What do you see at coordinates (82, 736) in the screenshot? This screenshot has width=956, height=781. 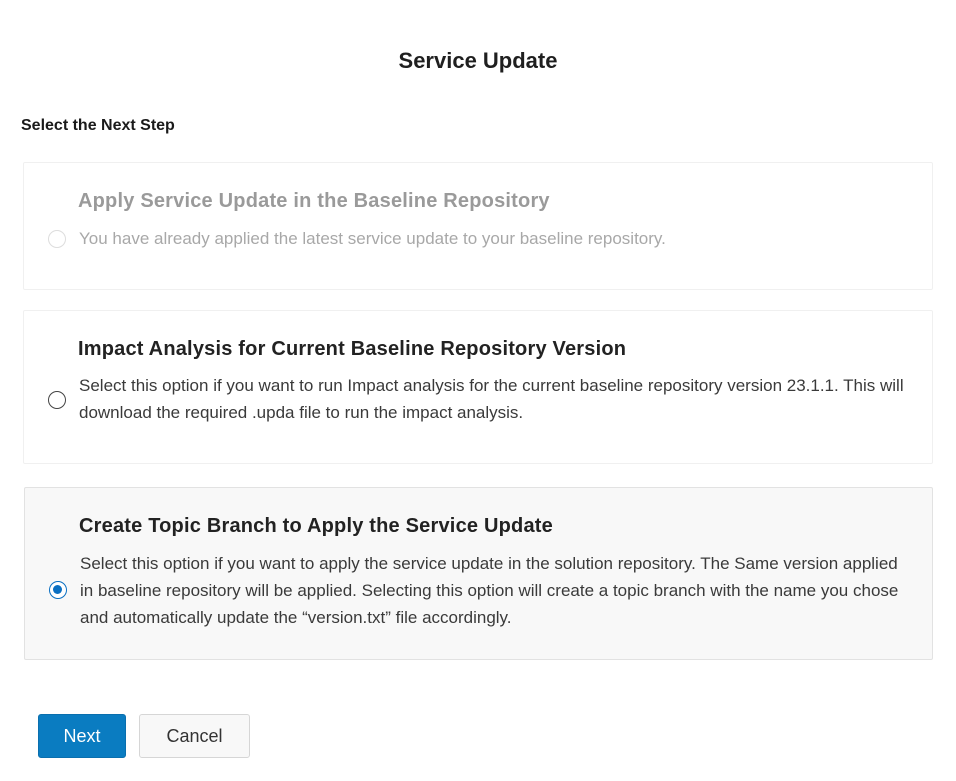 I see `next-button: Next` at bounding box center [82, 736].